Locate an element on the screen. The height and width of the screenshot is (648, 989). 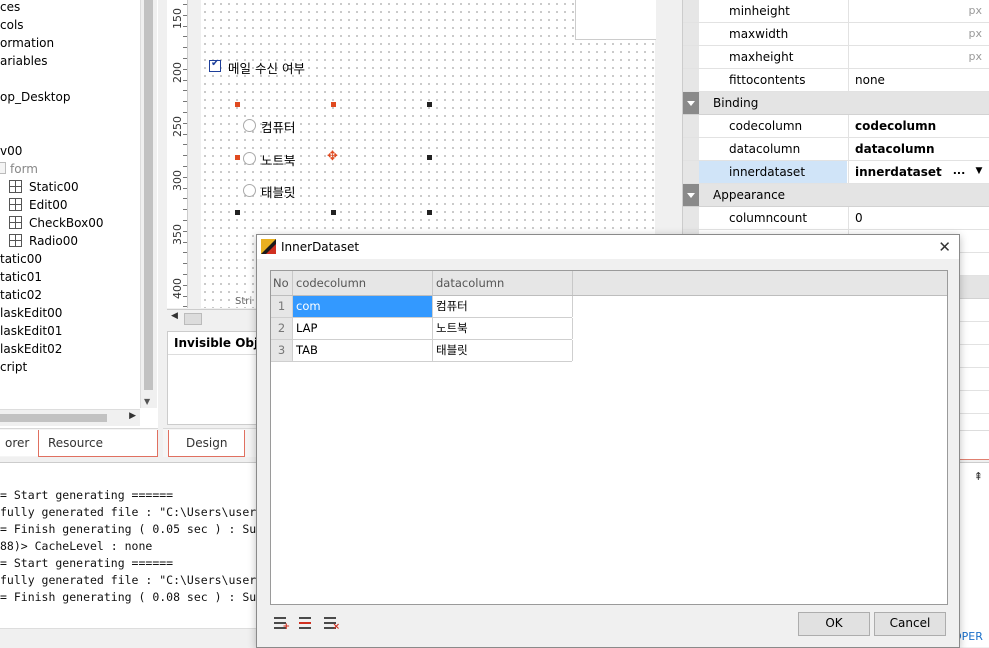
tree-item: Edit00 is located at coordinates (38, 205).